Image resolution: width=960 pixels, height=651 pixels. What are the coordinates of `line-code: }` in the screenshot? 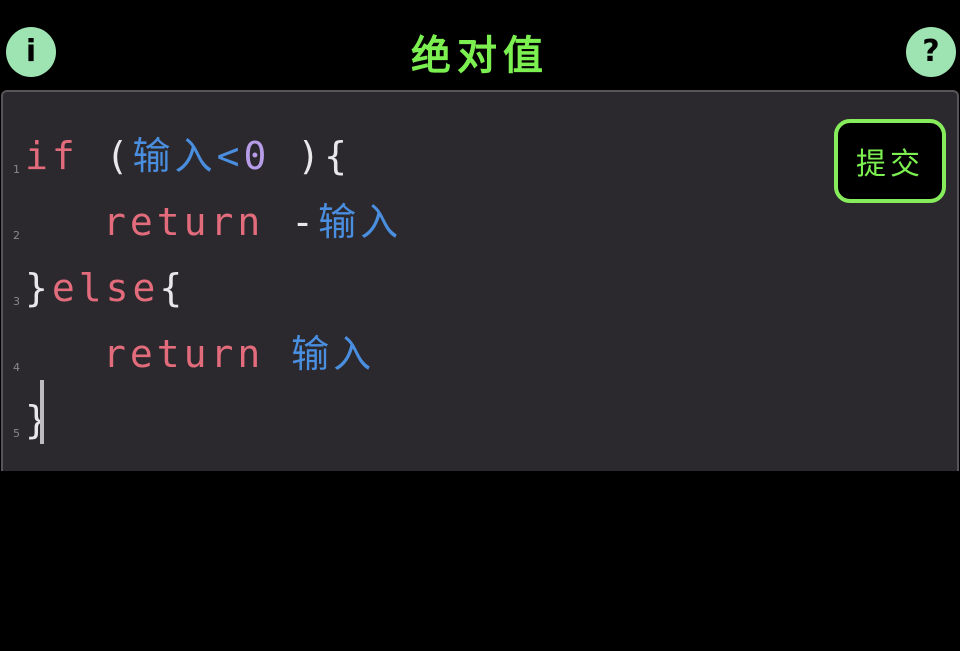 It's located at (38, 420).